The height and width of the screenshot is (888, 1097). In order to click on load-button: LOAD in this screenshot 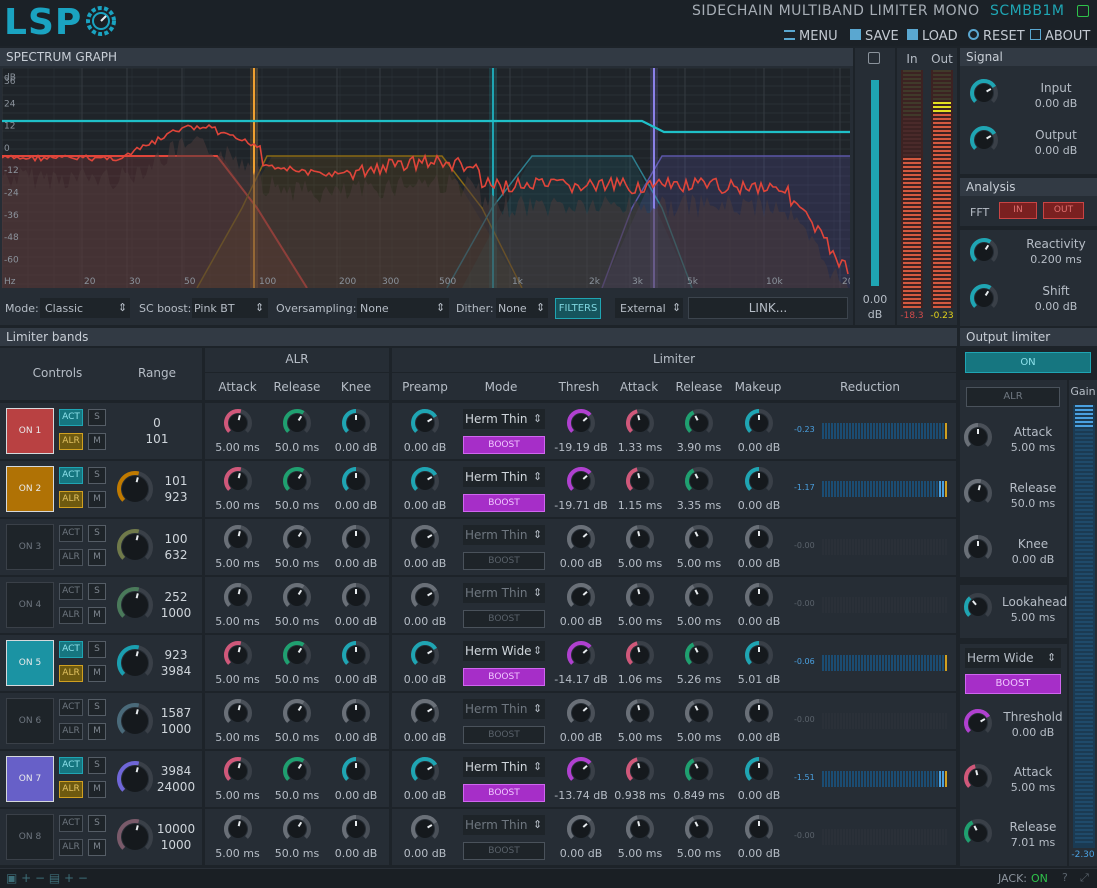, I will do `click(932, 34)`.